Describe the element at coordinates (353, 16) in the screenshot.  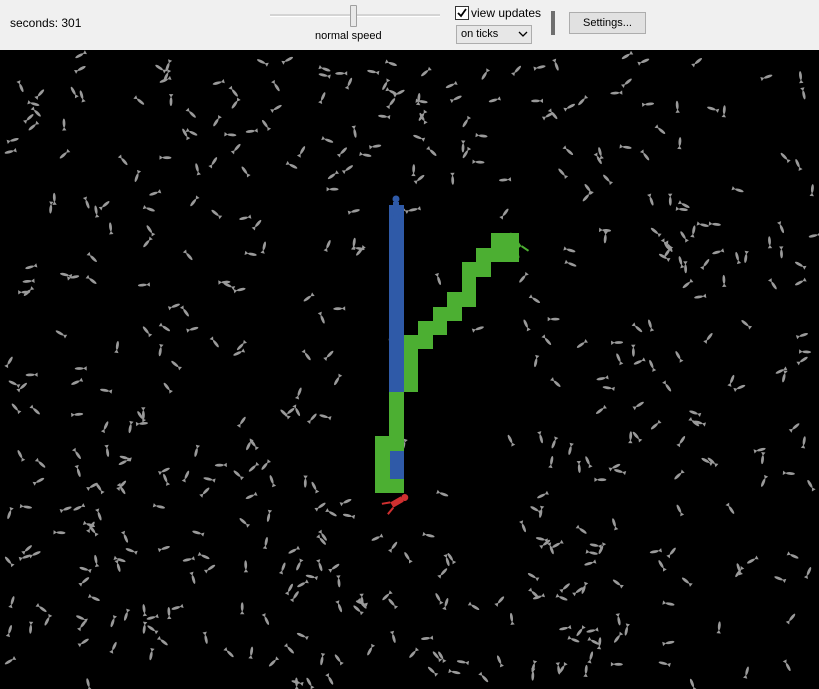
I see `speed-slider-thumb` at that location.